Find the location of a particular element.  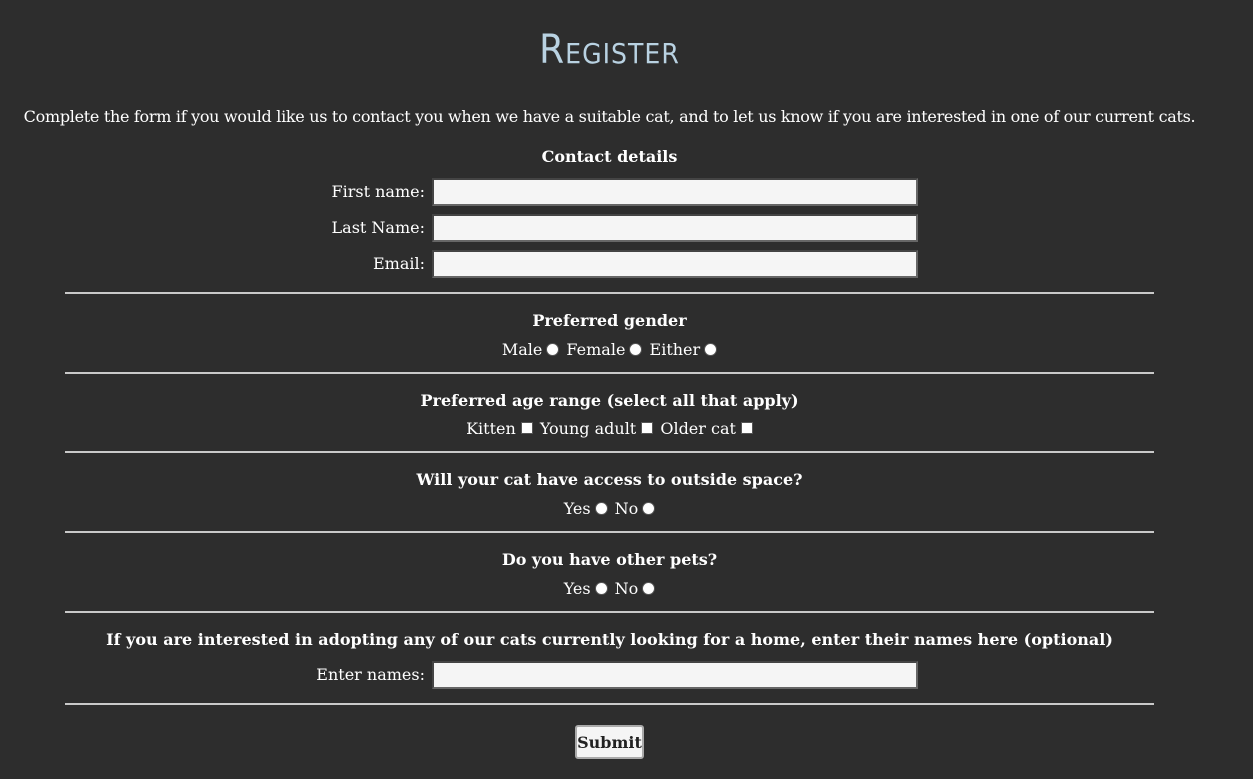

pets-options: Yes No is located at coordinates (609, 589).